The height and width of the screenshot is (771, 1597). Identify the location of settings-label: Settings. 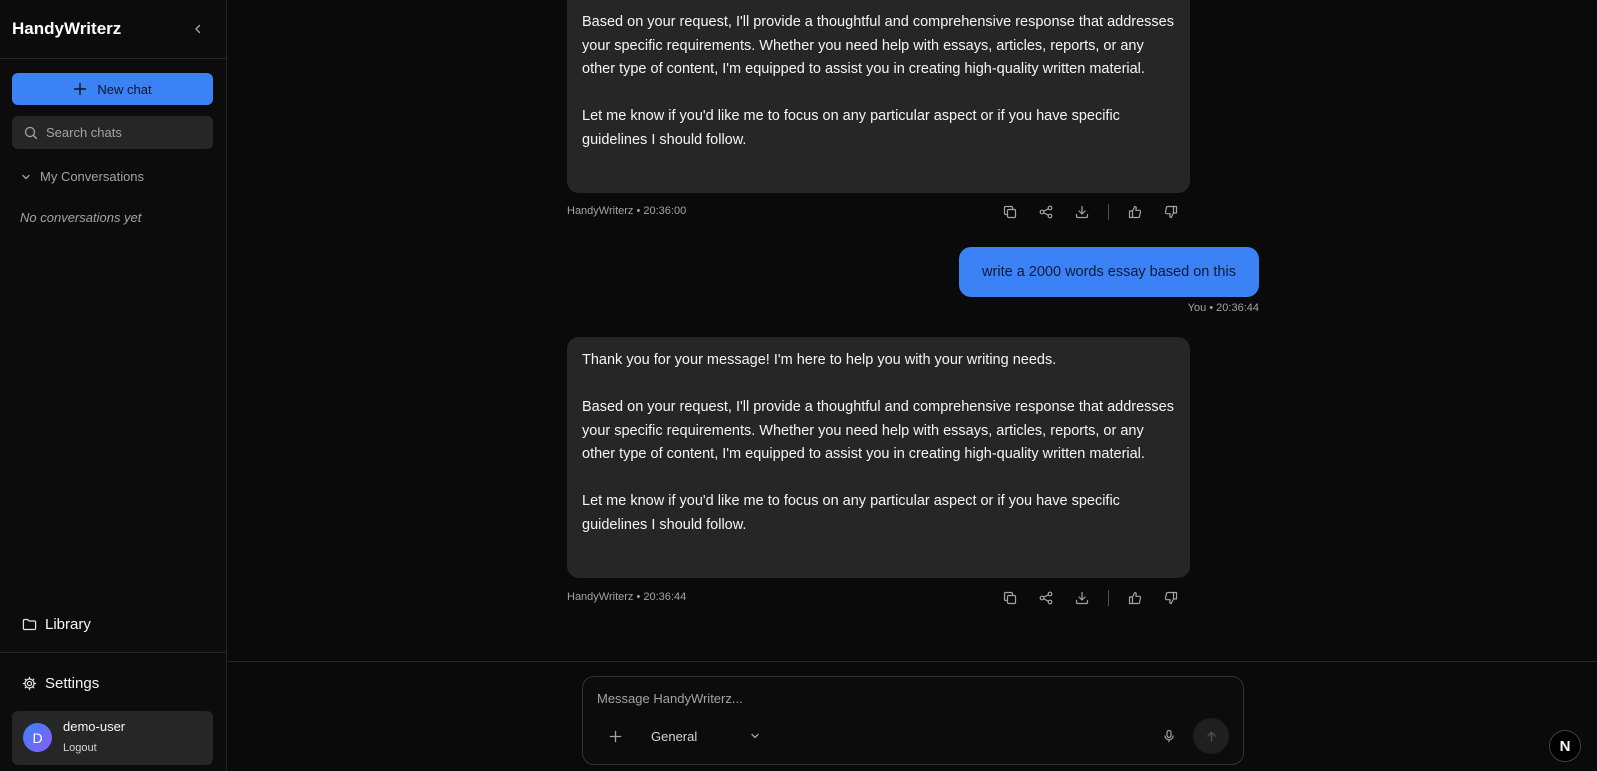
(72, 683).